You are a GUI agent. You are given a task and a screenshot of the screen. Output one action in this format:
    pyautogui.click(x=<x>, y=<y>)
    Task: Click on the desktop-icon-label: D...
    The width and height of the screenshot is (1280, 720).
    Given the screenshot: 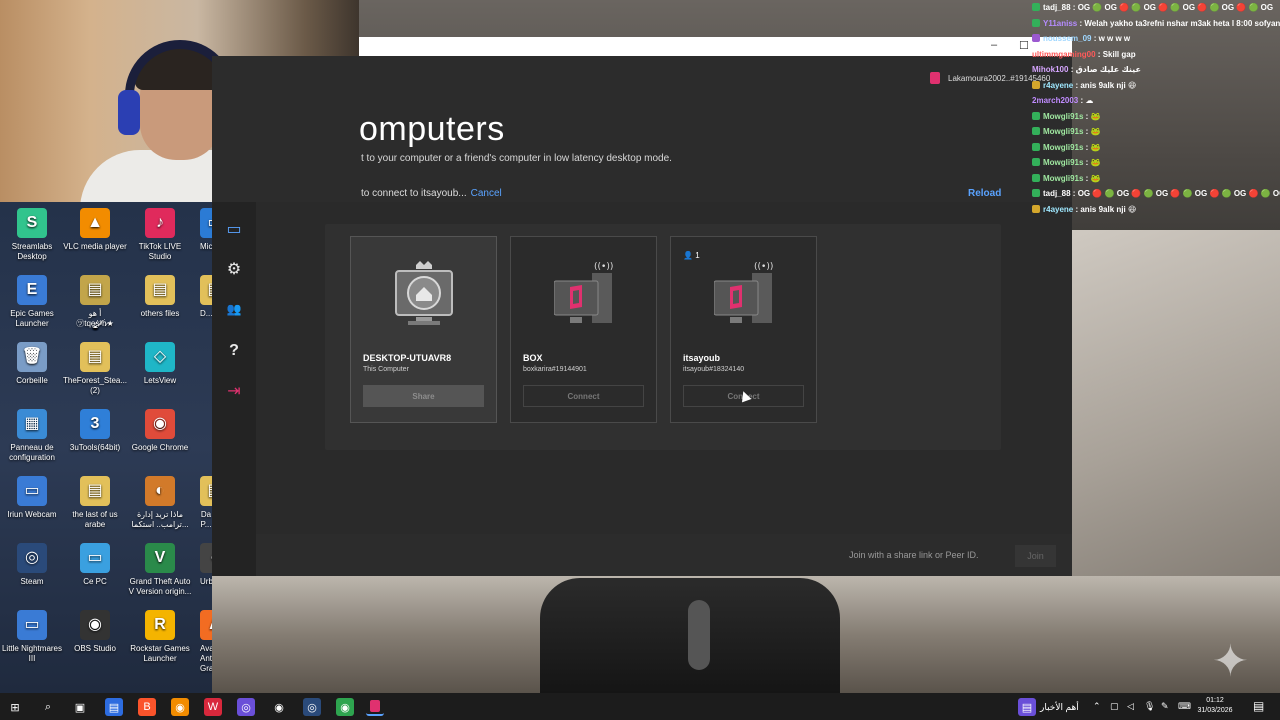 What is the action you would take?
    pyautogui.click(x=206, y=313)
    